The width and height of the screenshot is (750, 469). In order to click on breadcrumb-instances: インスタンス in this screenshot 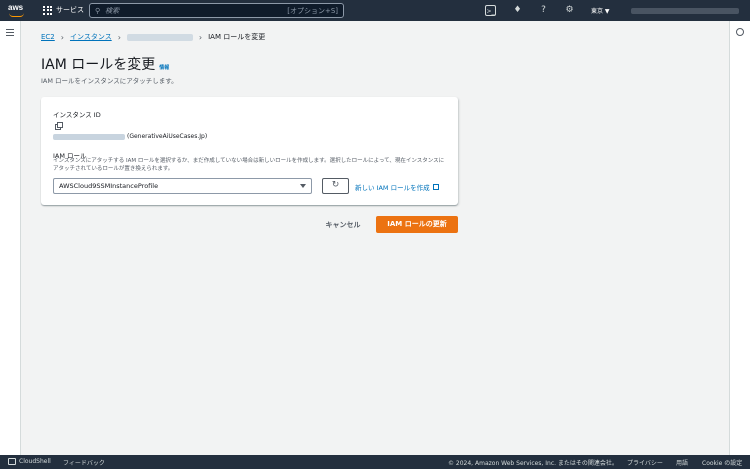, I will do `click(91, 37)`.